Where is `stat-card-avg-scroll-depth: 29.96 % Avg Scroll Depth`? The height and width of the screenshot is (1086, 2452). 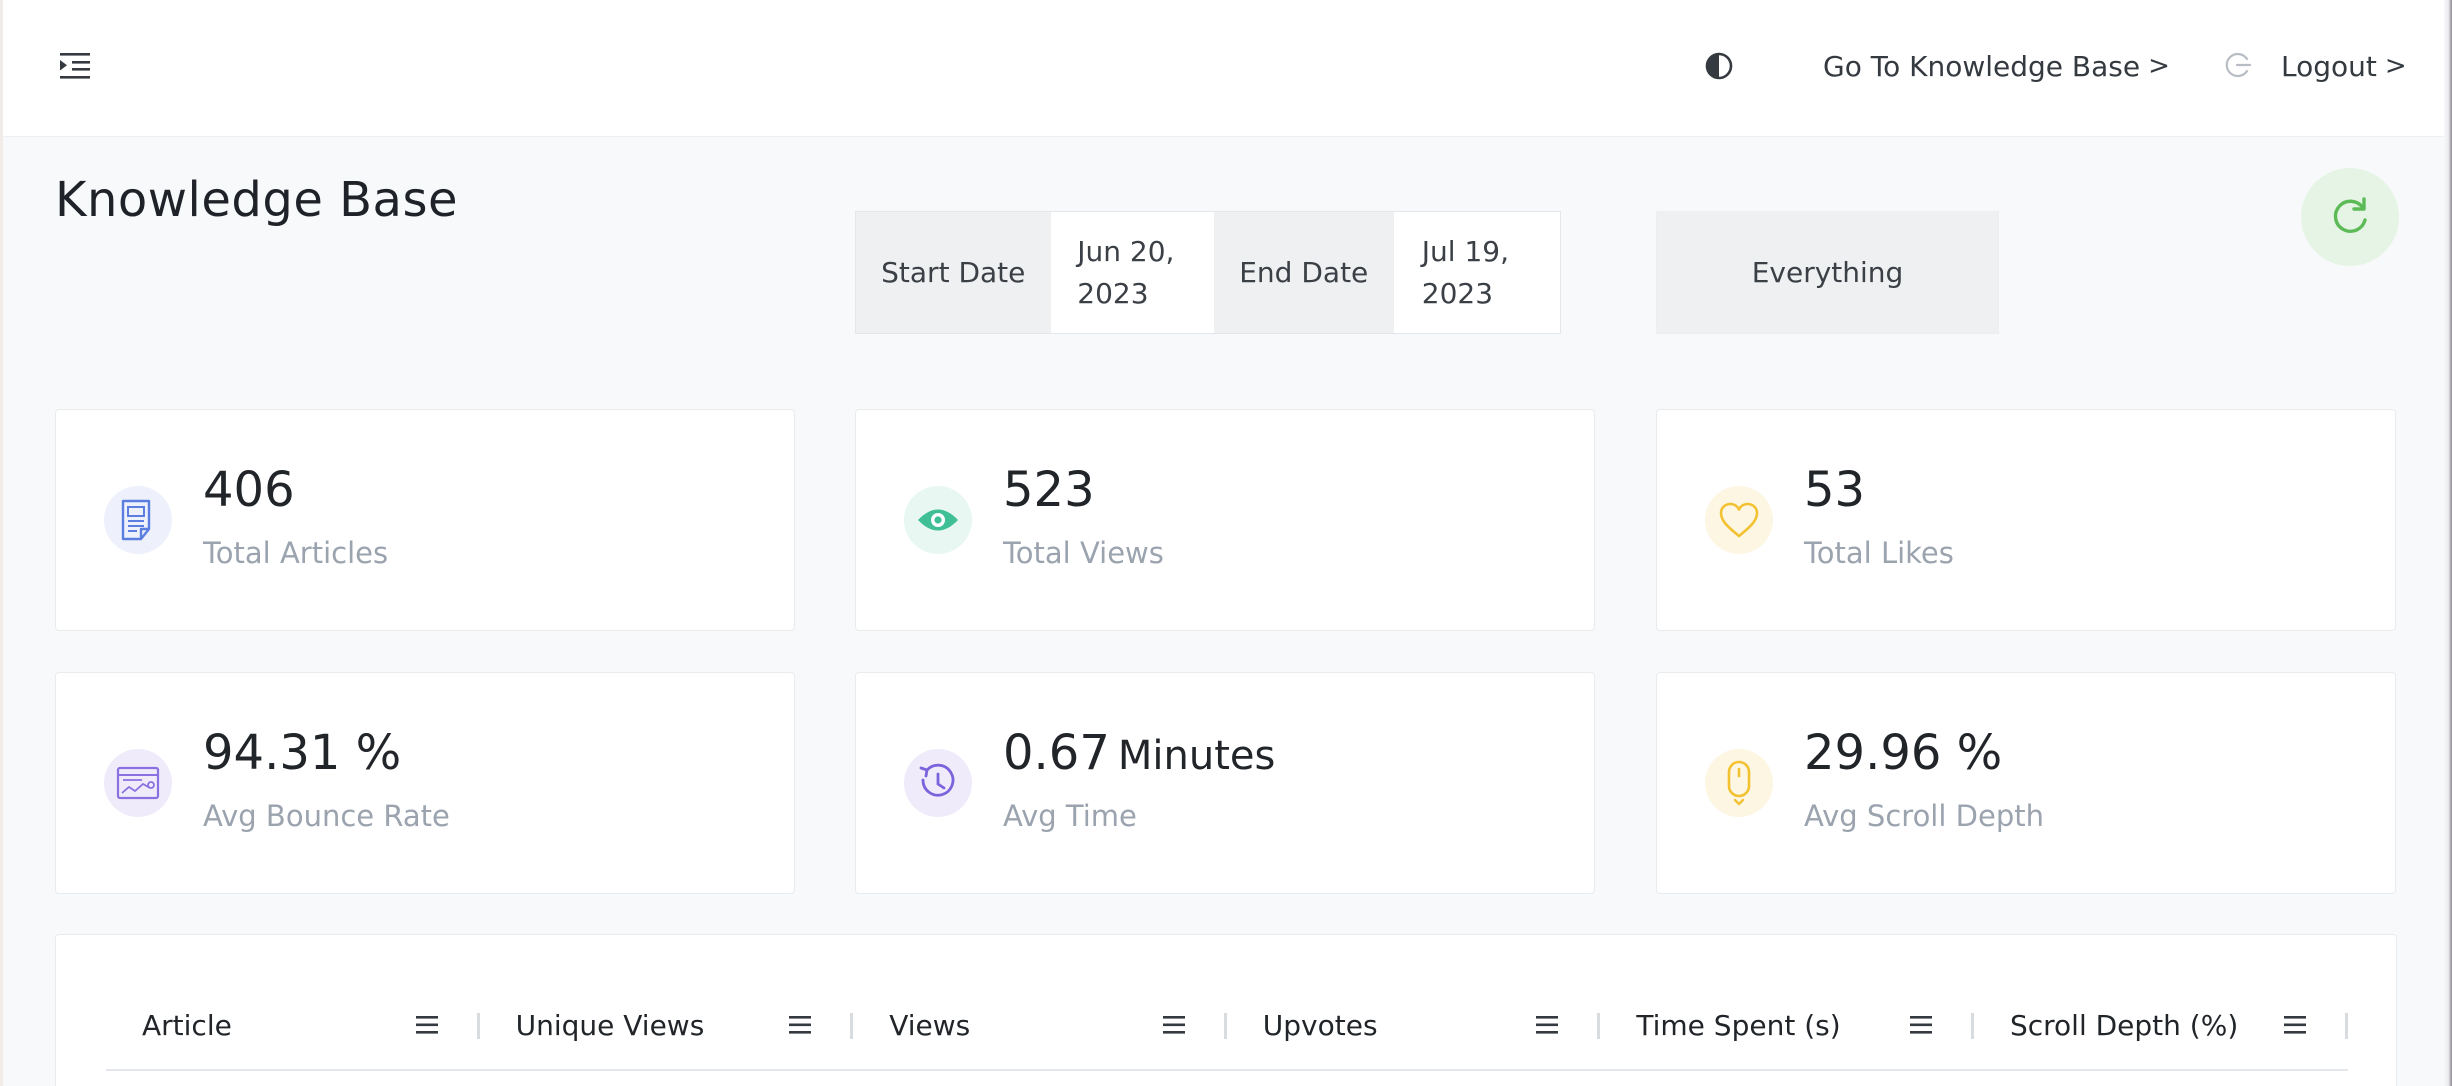
stat-card-avg-scroll-depth: 29.96 % Avg Scroll Depth is located at coordinates (2026, 783).